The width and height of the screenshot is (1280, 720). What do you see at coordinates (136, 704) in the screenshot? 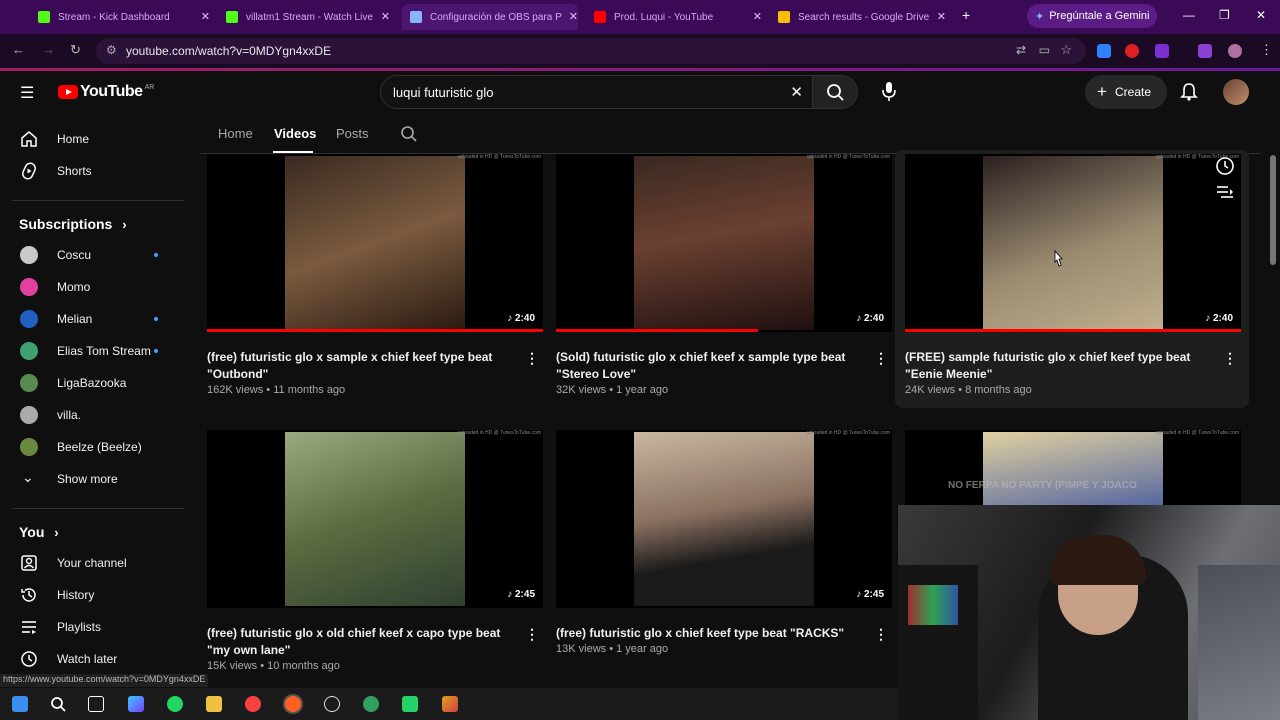
I see `copilot-icon` at bounding box center [136, 704].